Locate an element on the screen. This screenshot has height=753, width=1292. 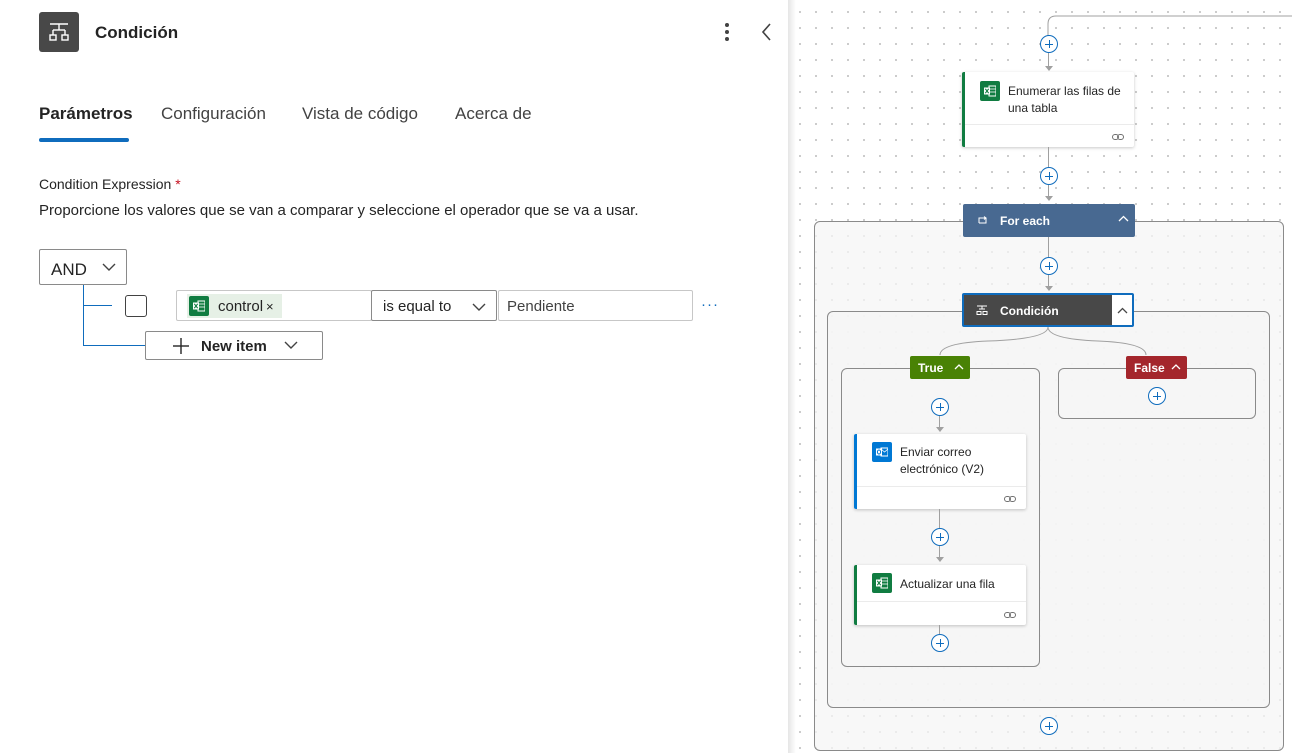
tab-parametros: Parámetros is located at coordinates (86, 114).